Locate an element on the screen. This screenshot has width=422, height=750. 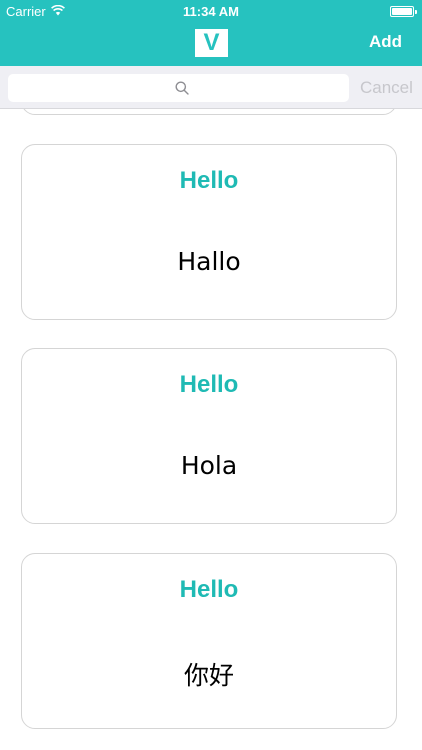
cancel-button: Cancel is located at coordinates (386, 88).